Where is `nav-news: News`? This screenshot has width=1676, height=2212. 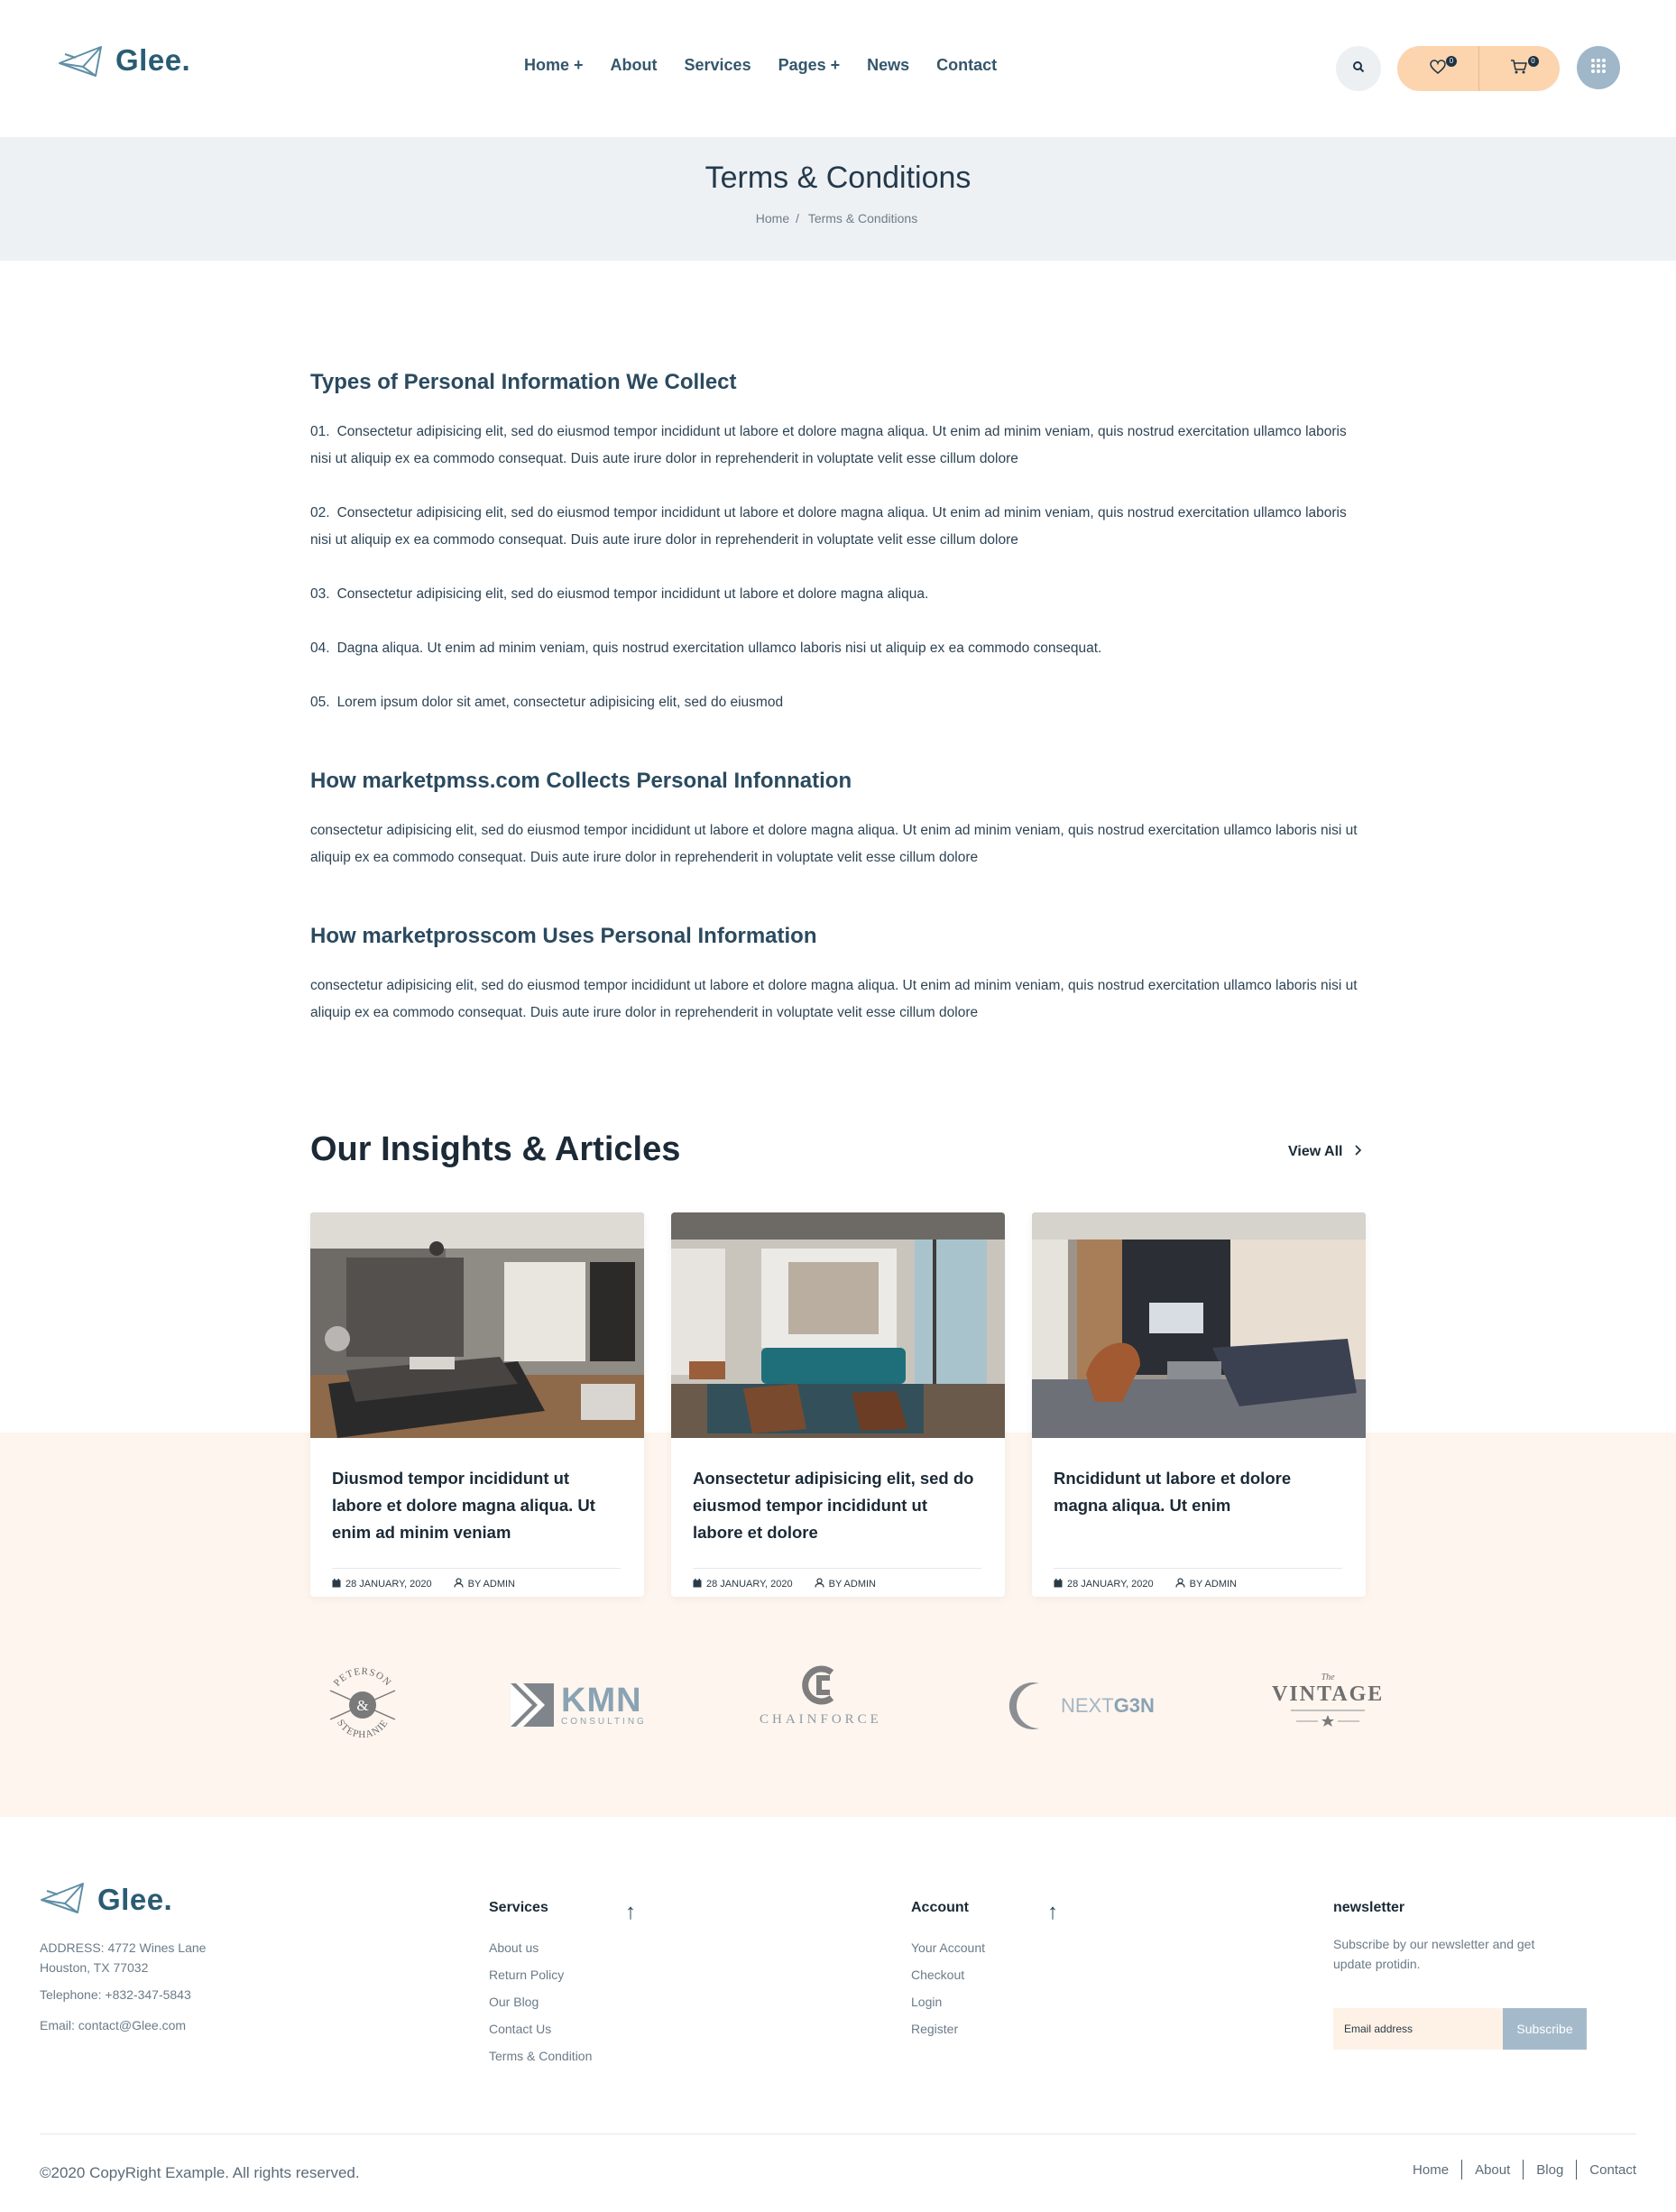 nav-news: News is located at coordinates (888, 65).